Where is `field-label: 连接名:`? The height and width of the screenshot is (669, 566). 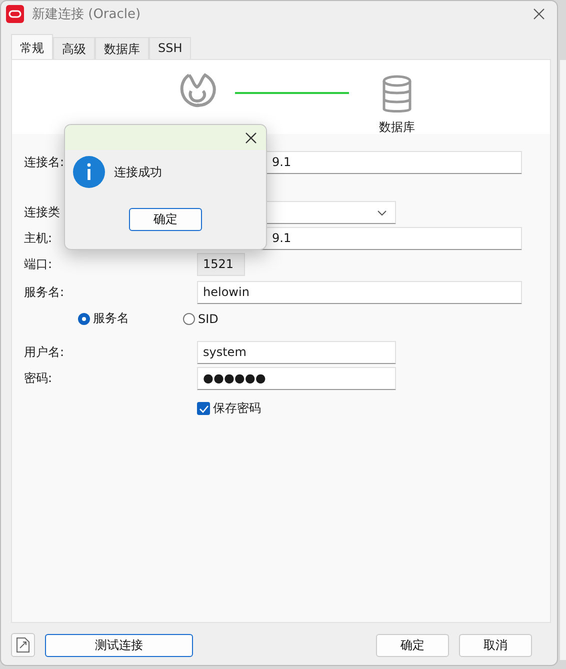 field-label: 连接名: is located at coordinates (44, 162).